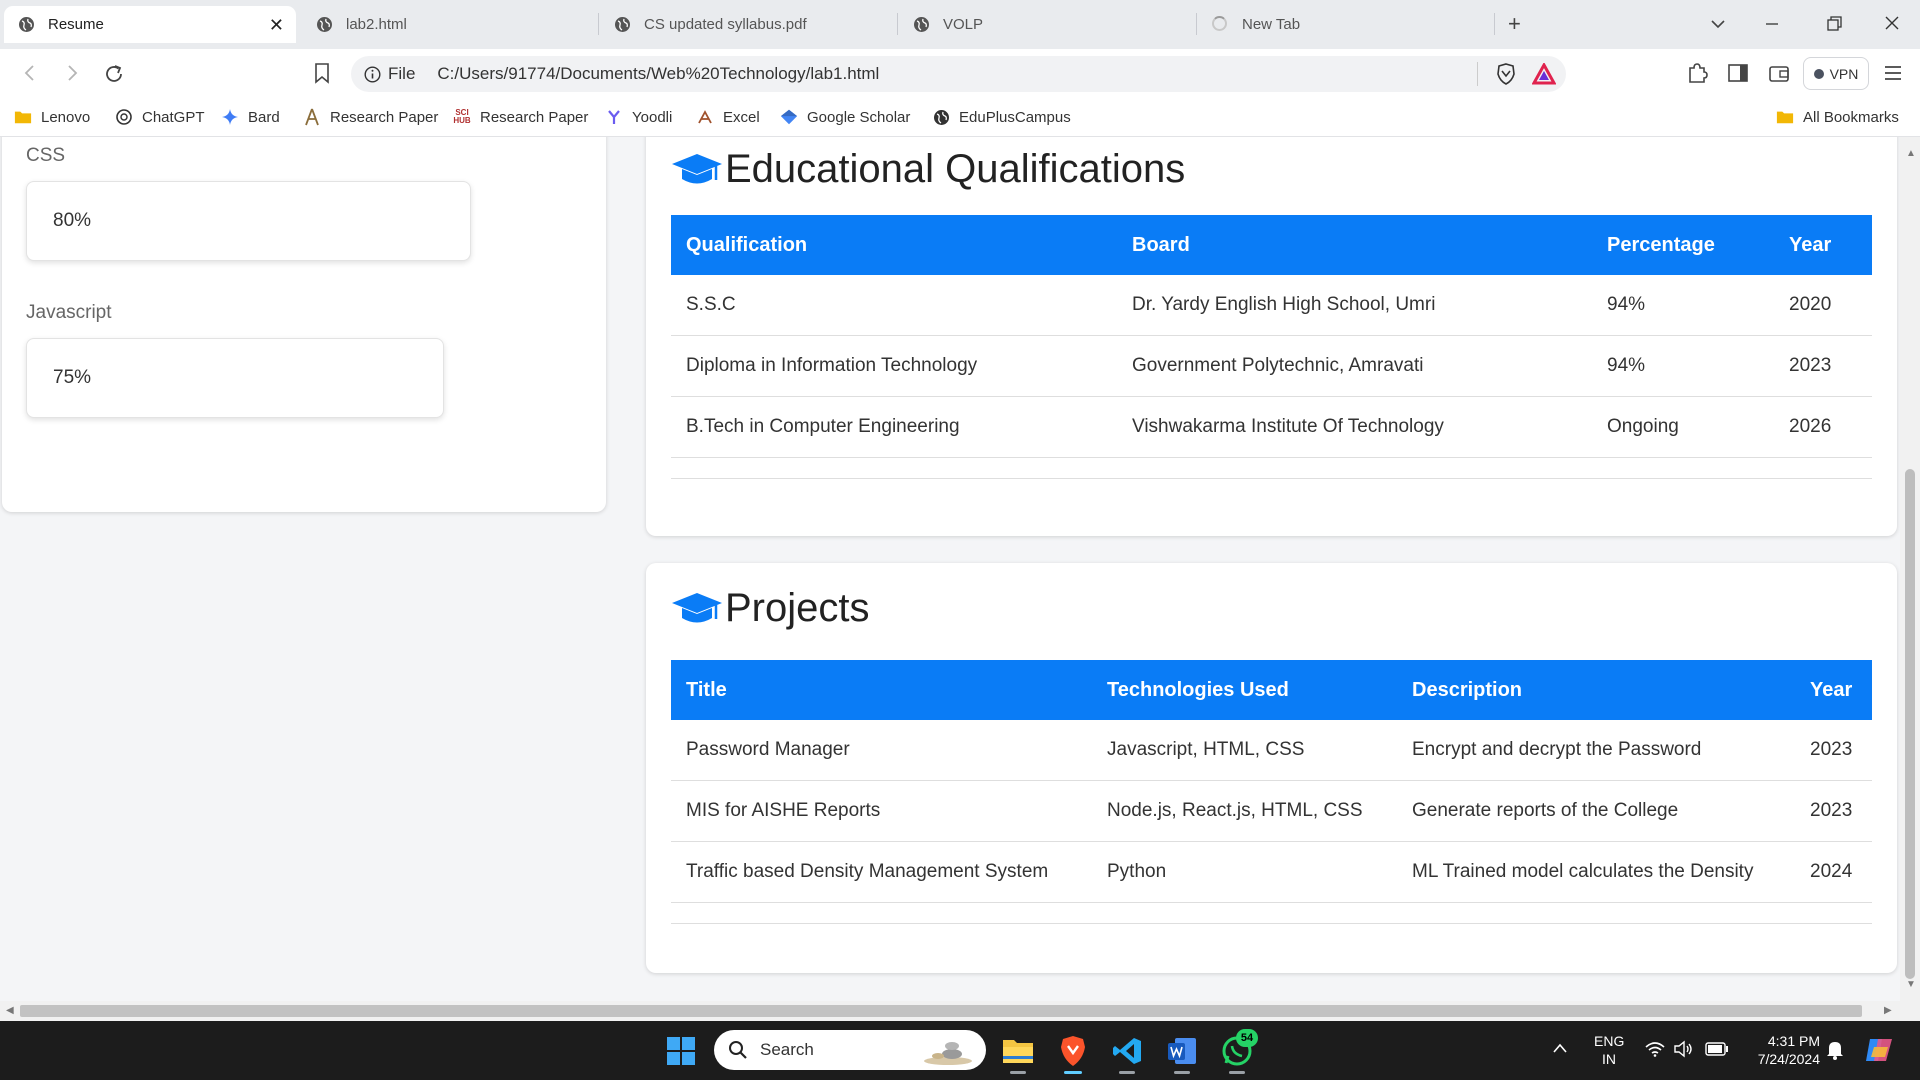  What do you see at coordinates (1837, 117) in the screenshot?
I see `all-bookmarks-button: All Bookmarks` at bounding box center [1837, 117].